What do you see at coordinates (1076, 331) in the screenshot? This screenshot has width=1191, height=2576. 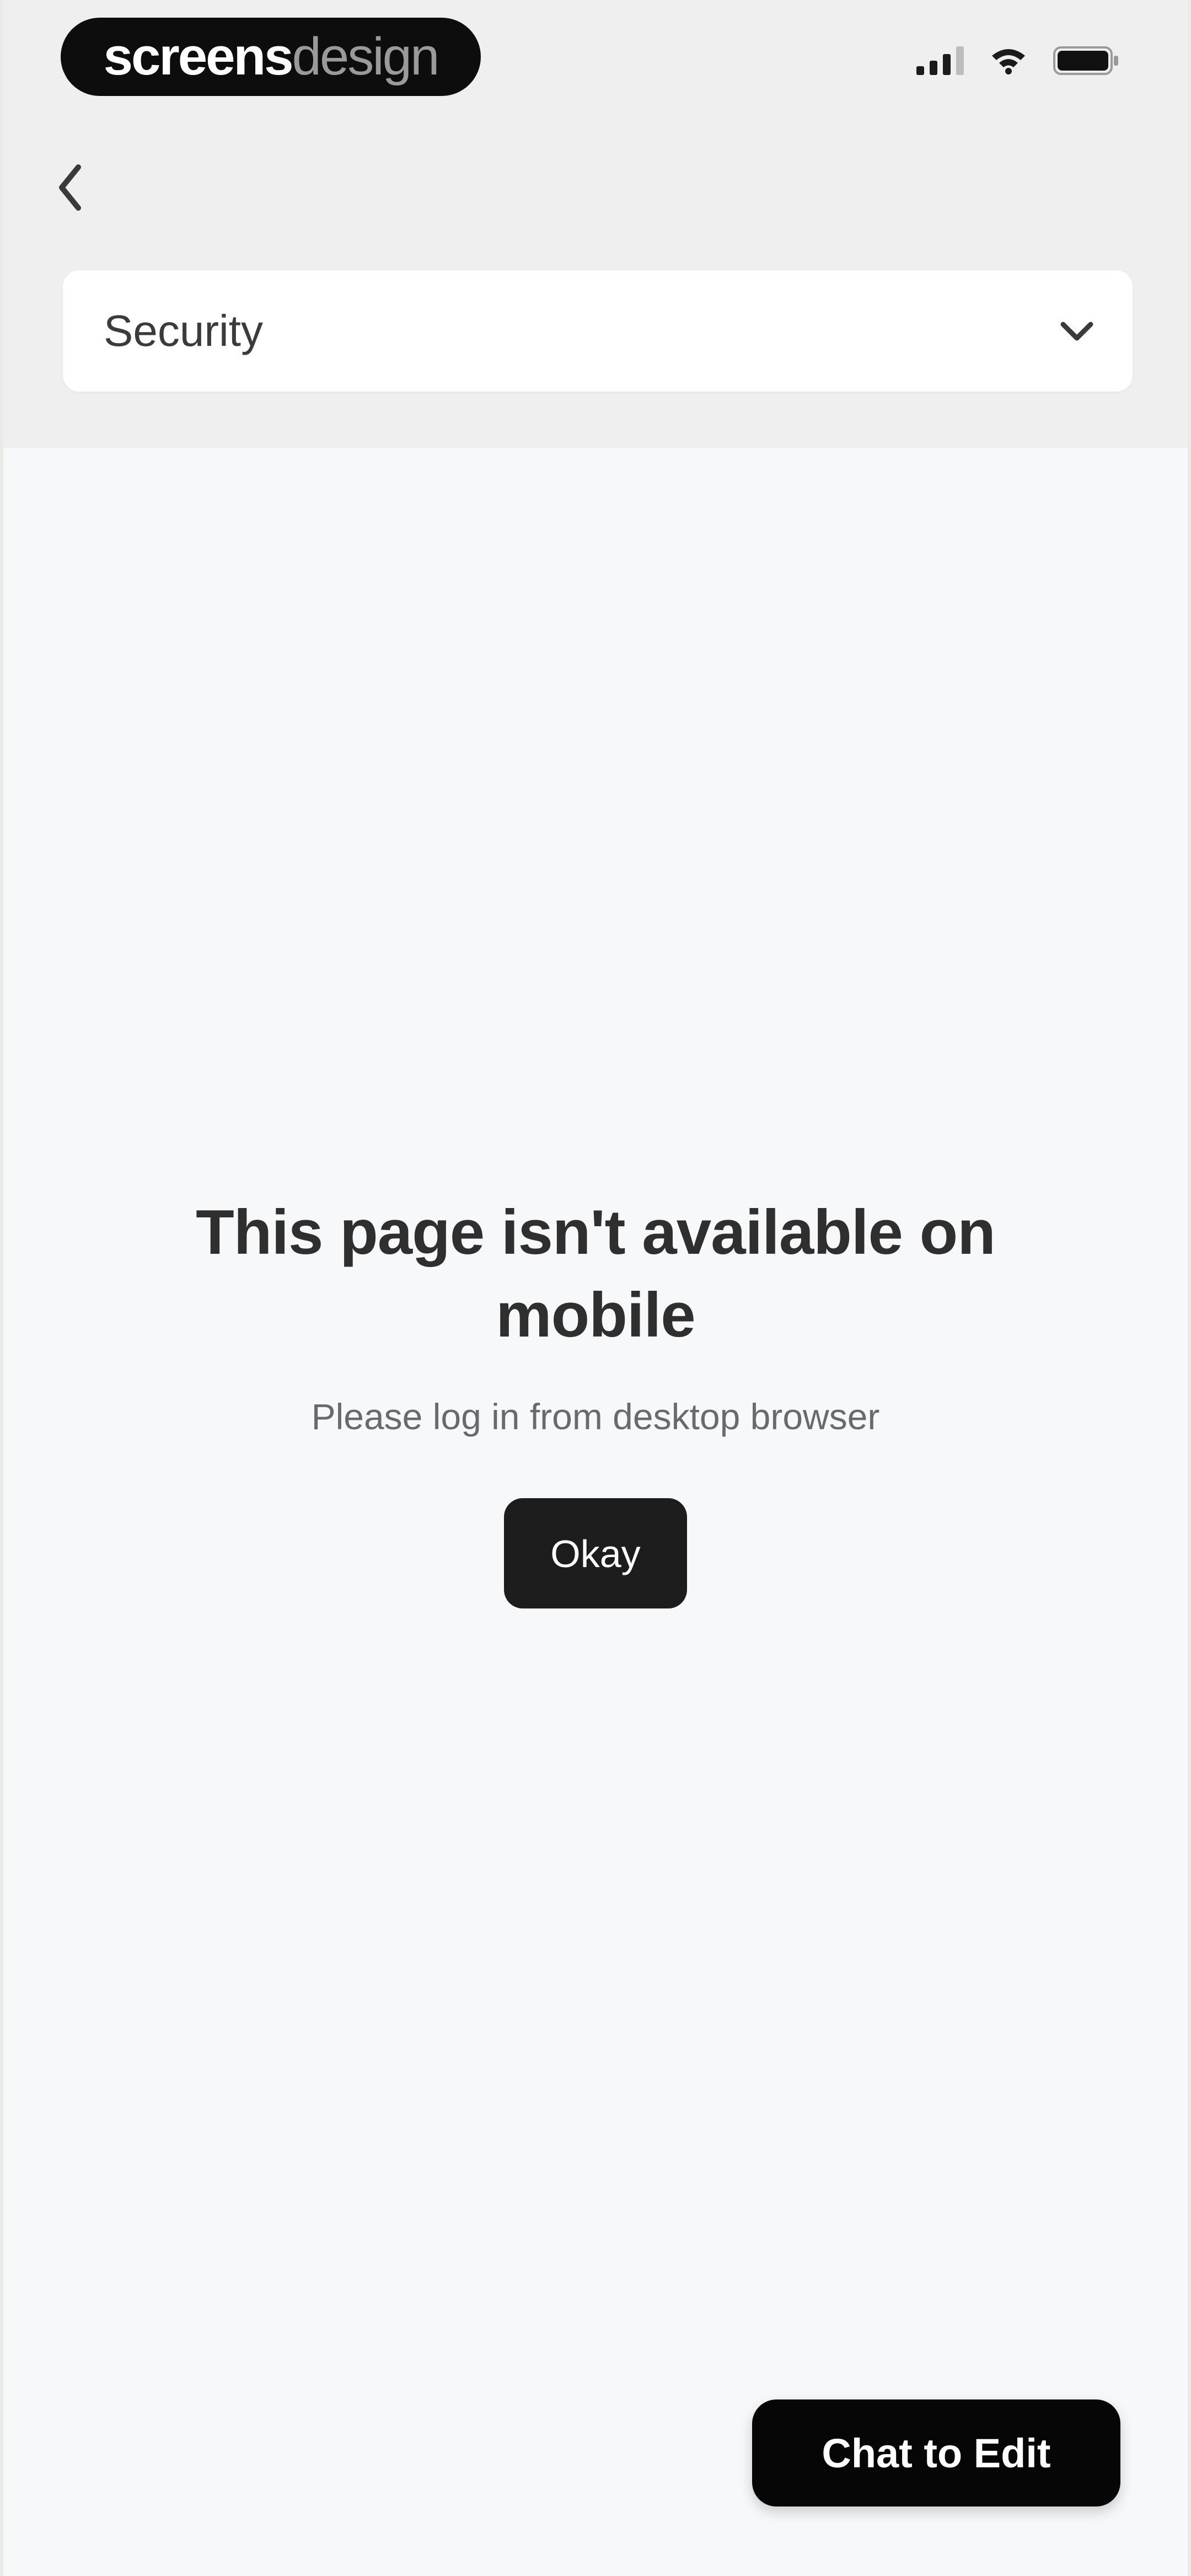 I see `chevron-down-icon` at bounding box center [1076, 331].